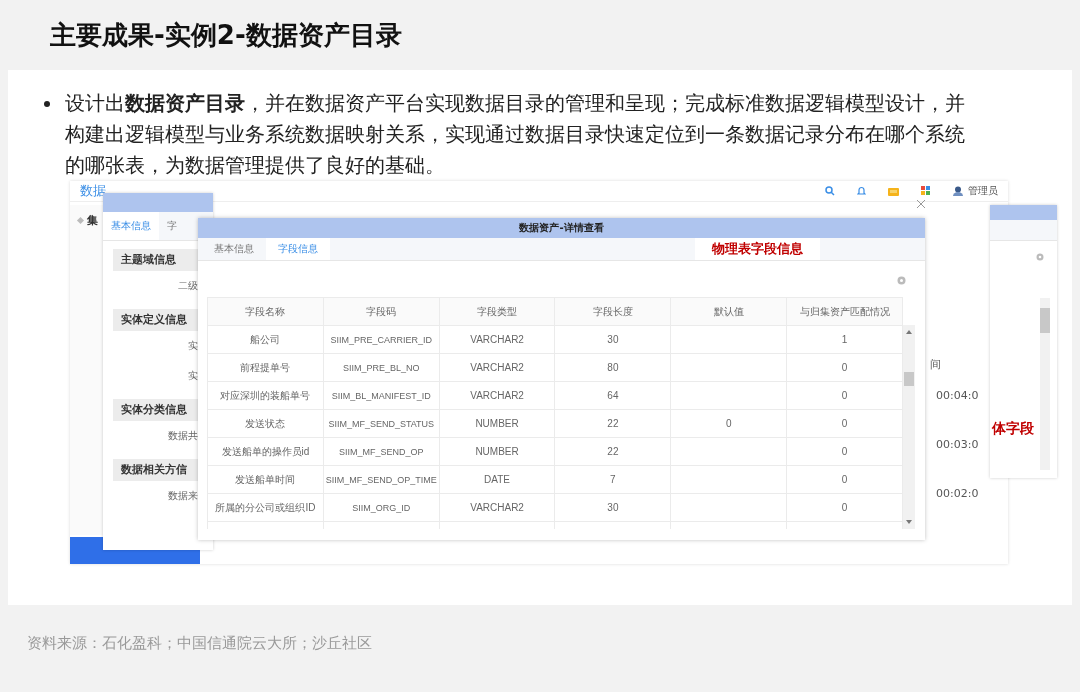  Describe the element at coordinates (1013, 429) in the screenshot. I see `annotation-label: 体字段` at that location.